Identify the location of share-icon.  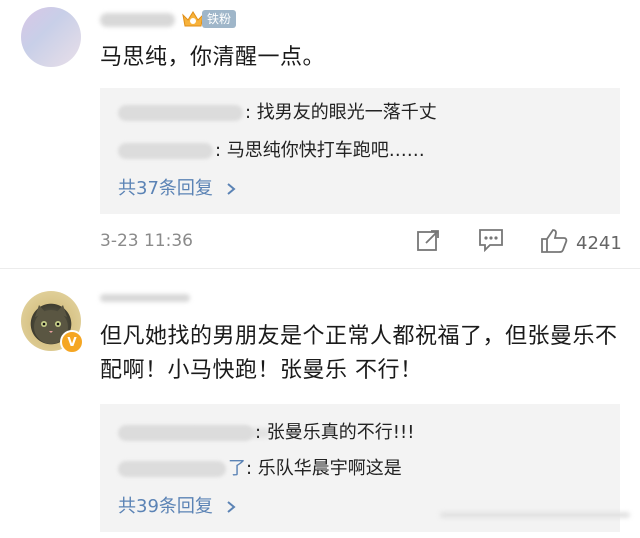
(429, 242).